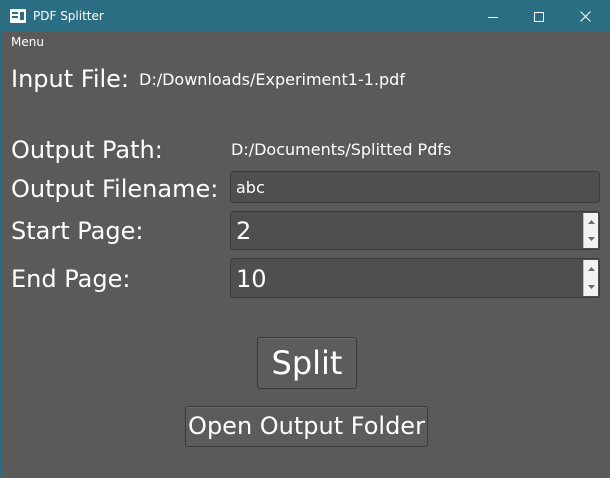 The height and width of the screenshot is (478, 610). I want to click on start-page-label: Start Page:, so click(77, 231).